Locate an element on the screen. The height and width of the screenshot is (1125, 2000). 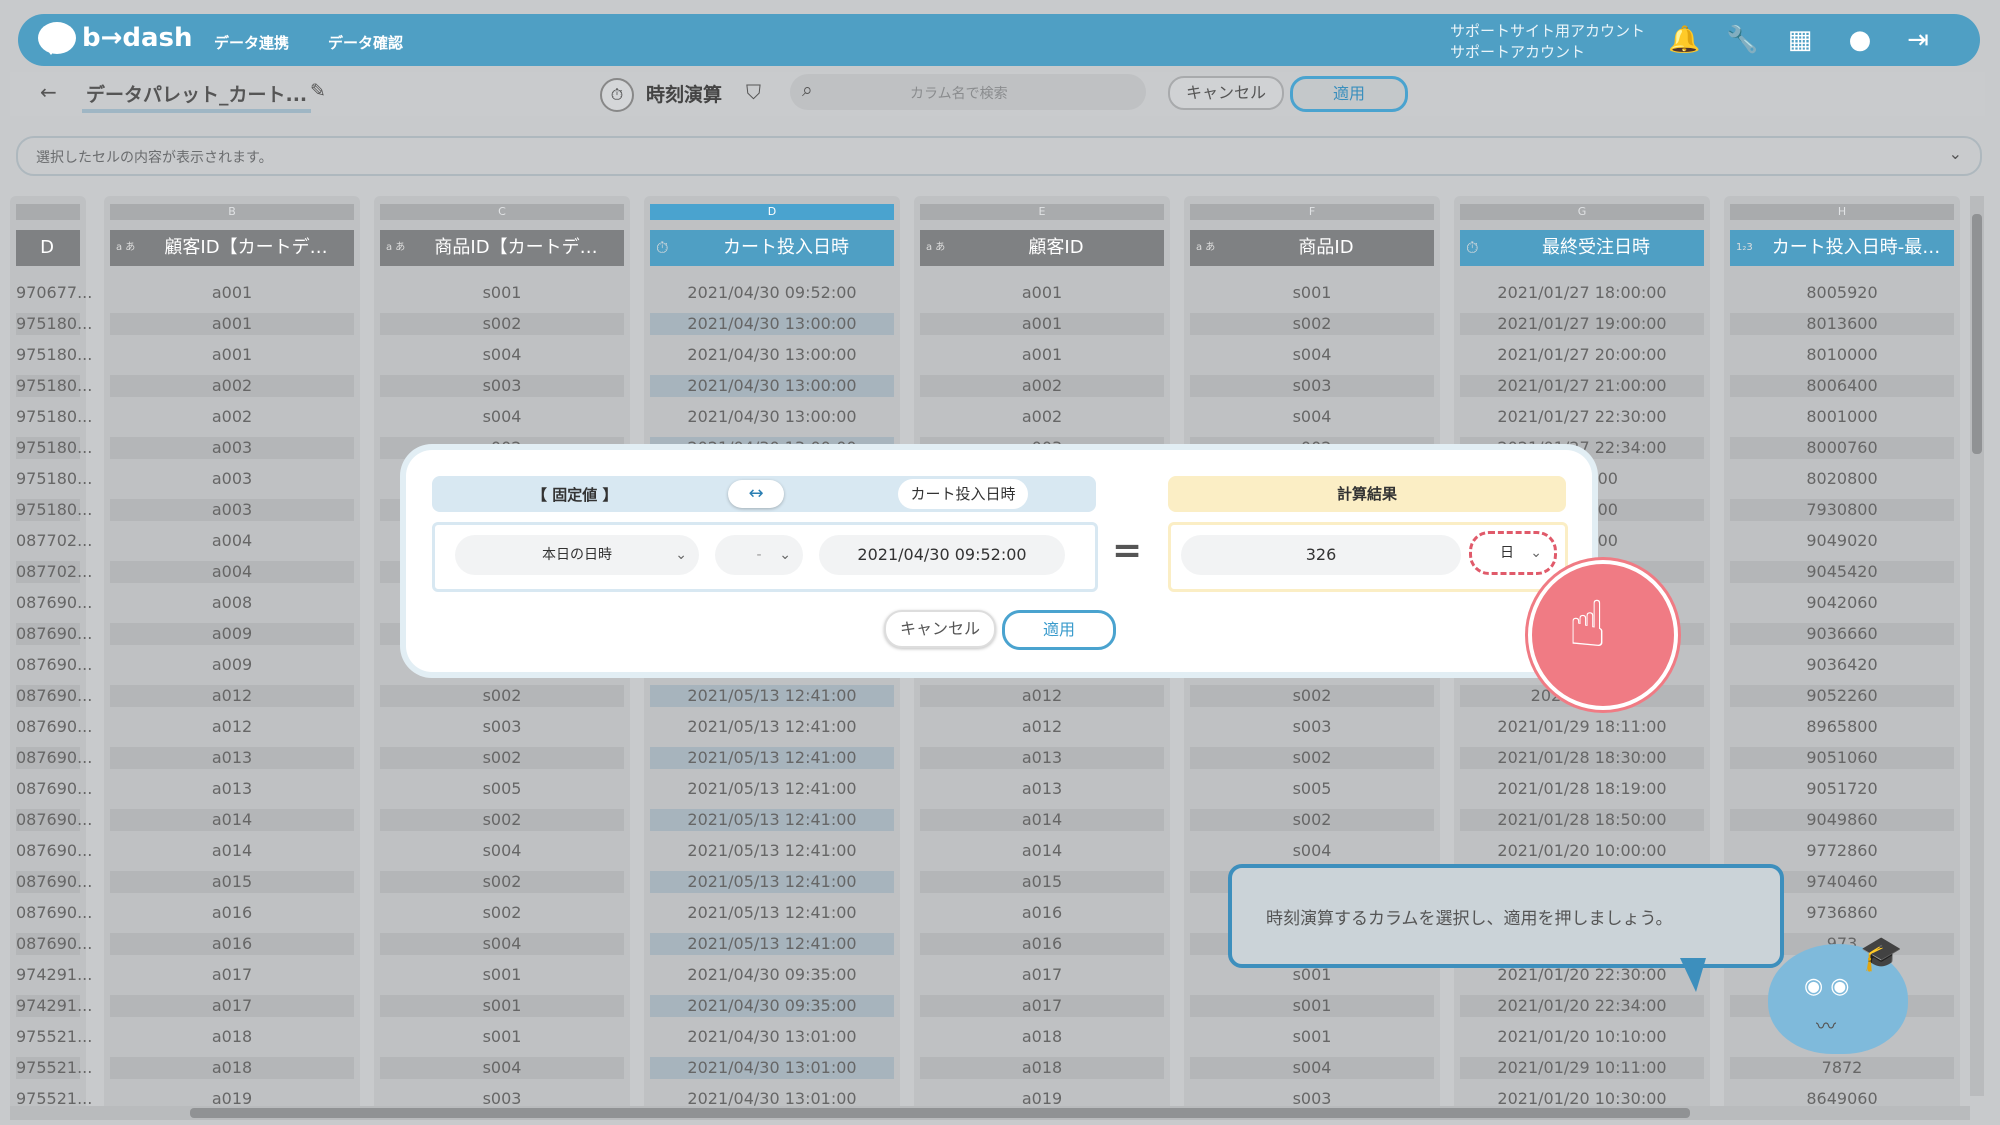
column-header: ⏱ 最終受注日時 is located at coordinates (1582, 248).